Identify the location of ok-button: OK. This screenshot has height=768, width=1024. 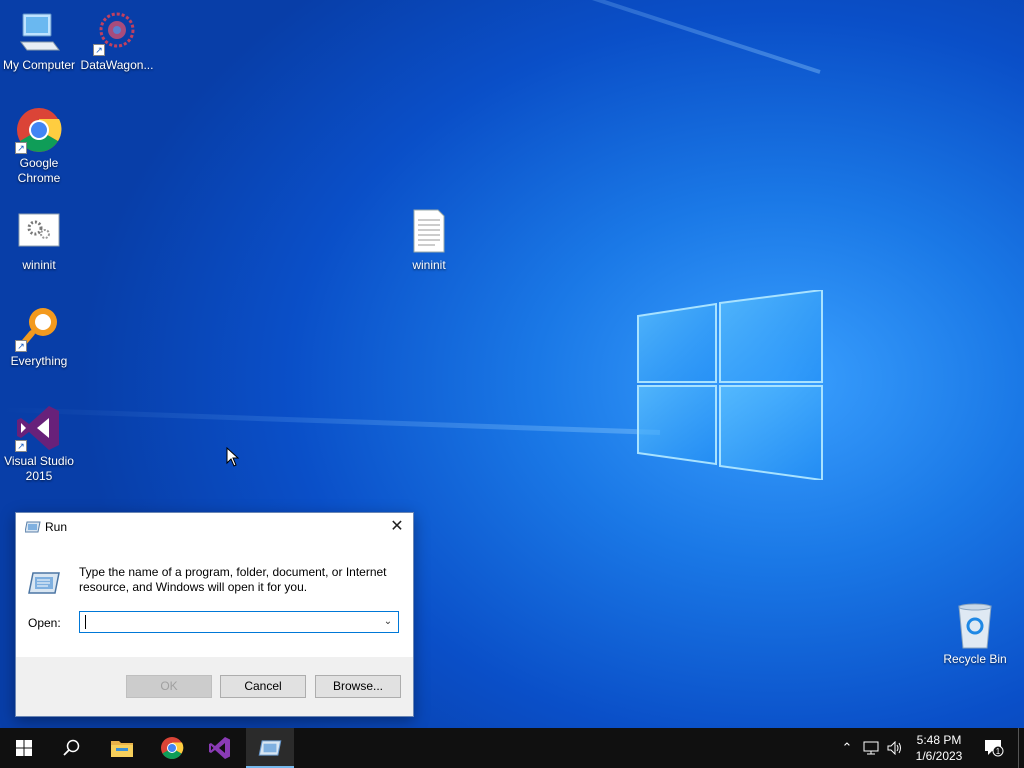
(169, 686).